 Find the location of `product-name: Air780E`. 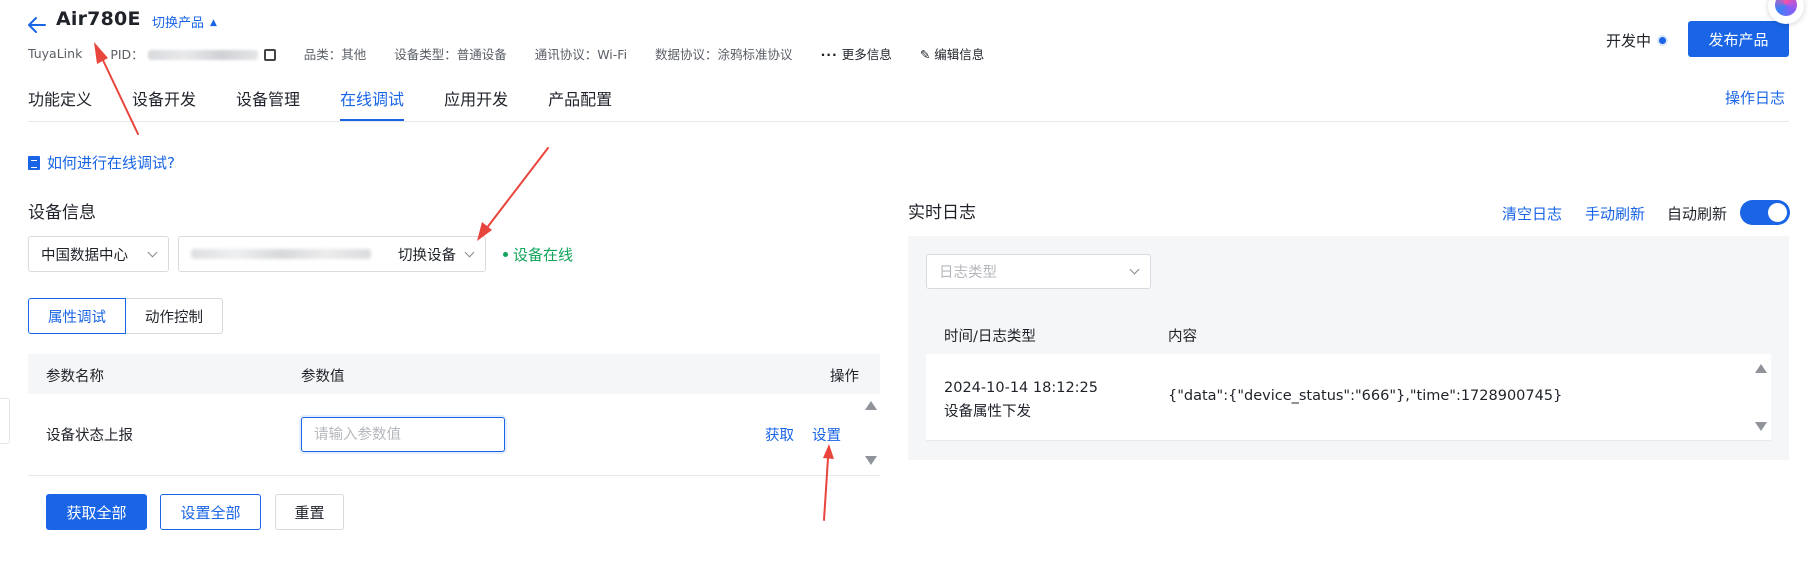

product-name: Air780E is located at coordinates (98, 19).